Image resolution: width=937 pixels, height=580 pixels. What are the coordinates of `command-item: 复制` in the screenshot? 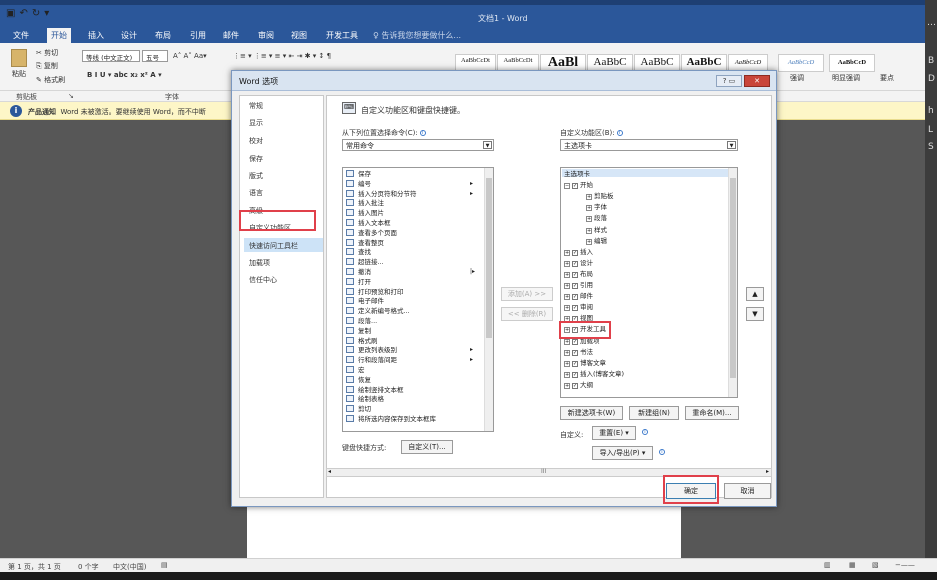 It's located at (358, 330).